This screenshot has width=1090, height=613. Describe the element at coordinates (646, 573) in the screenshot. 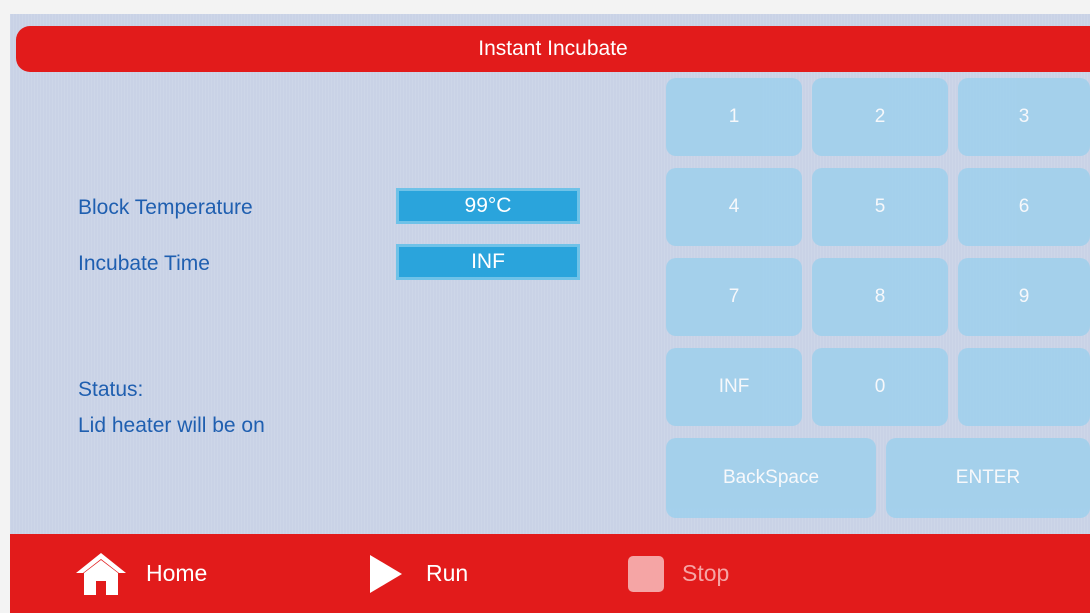

I see `stop-square-icon` at that location.